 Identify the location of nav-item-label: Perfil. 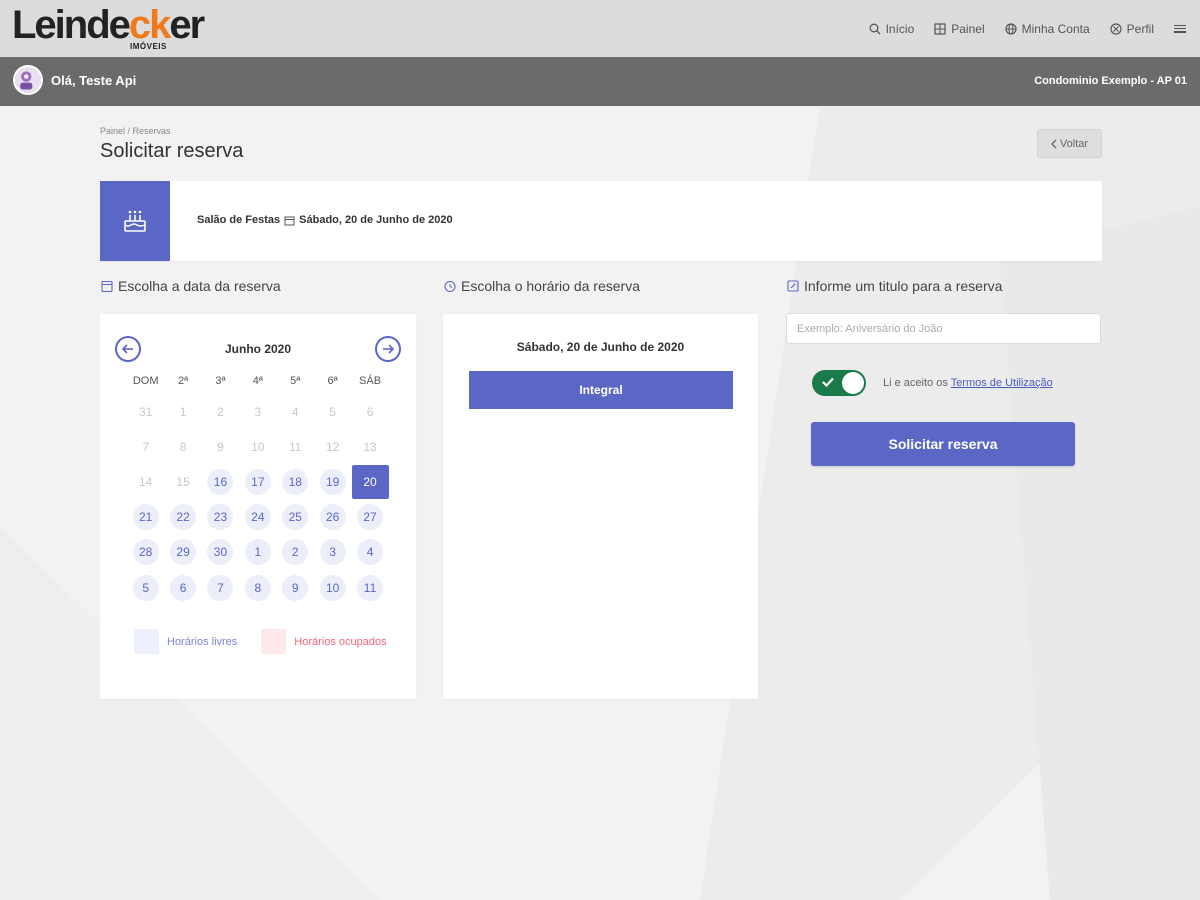
(1140, 28).